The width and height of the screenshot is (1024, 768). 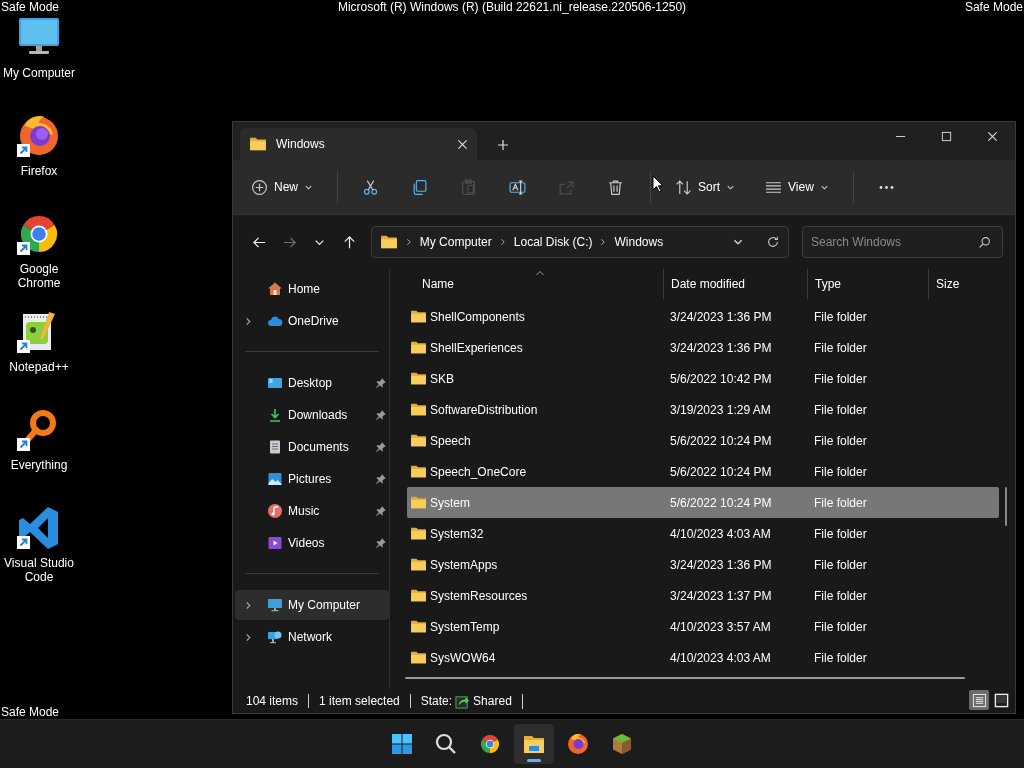 I want to click on file-row: SystemResources 3/24/2023 1:37 PM File folder, so click(x=703, y=595).